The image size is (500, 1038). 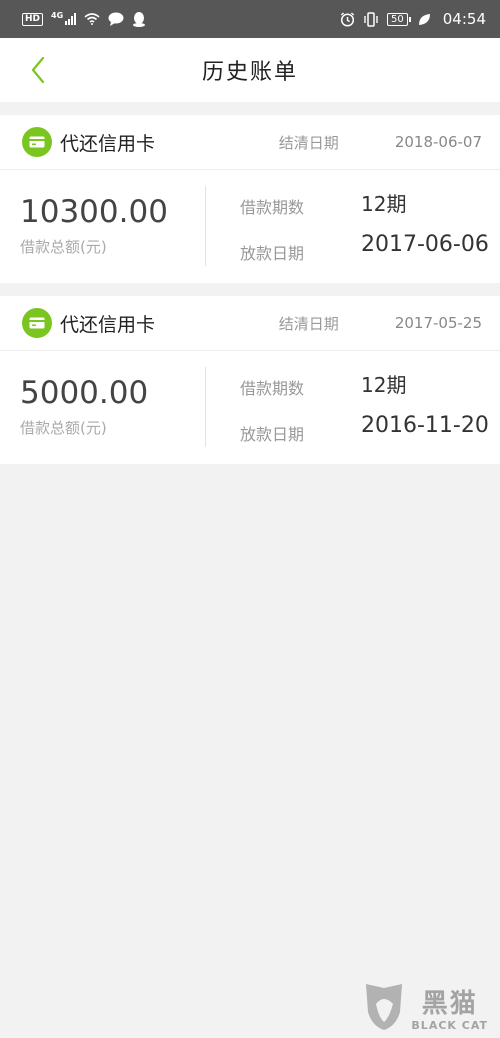 I want to click on signal-icon, so click(x=71, y=19).